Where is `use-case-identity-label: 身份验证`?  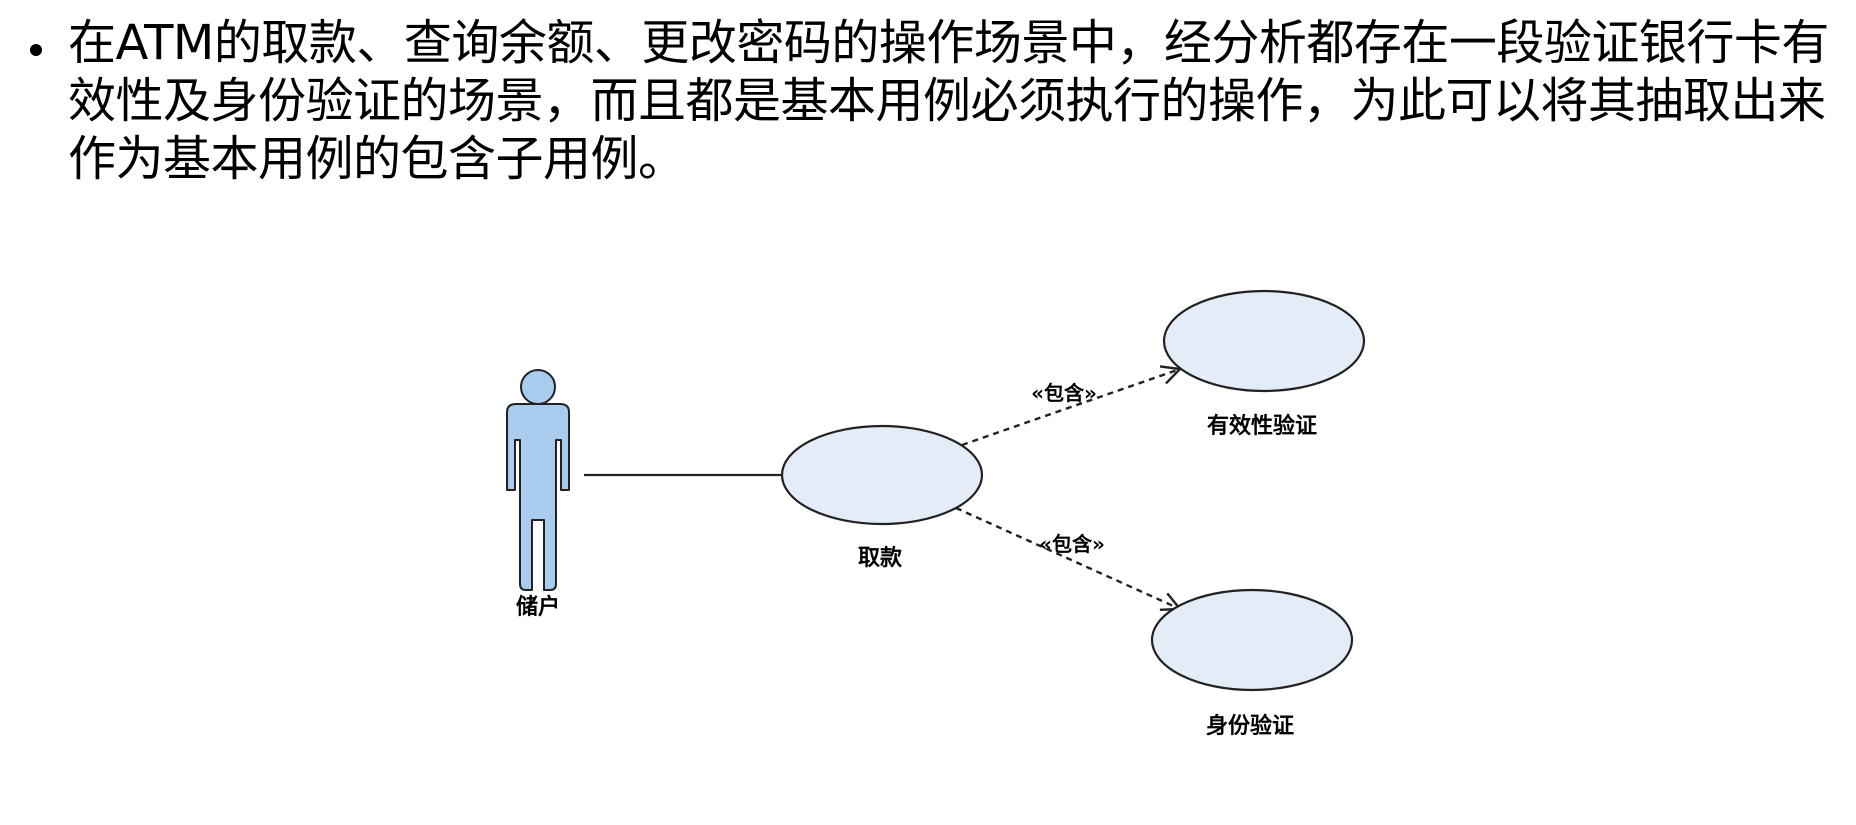
use-case-identity-label: 身份验证 is located at coordinates (1250, 726).